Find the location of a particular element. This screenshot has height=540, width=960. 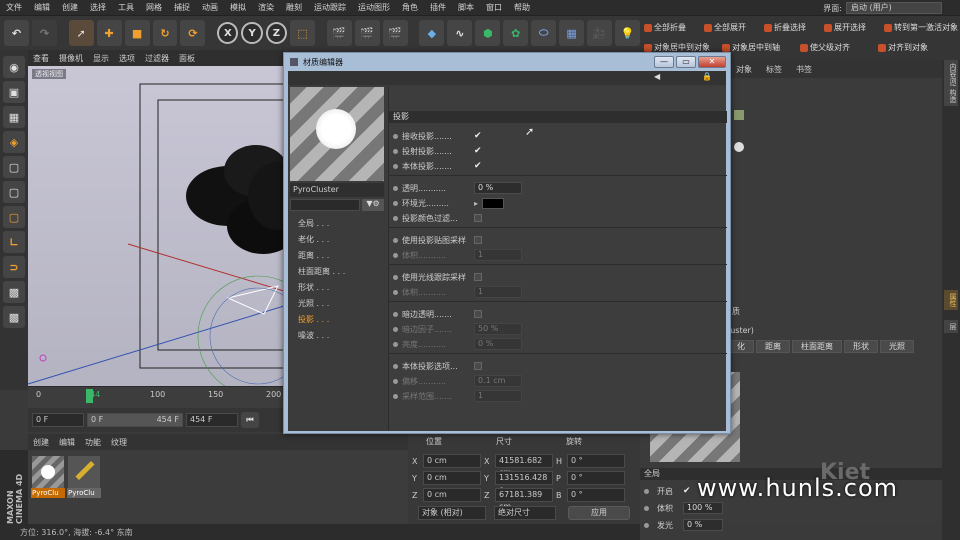

make-editable-icon: ◉ is located at coordinates (14, 67).